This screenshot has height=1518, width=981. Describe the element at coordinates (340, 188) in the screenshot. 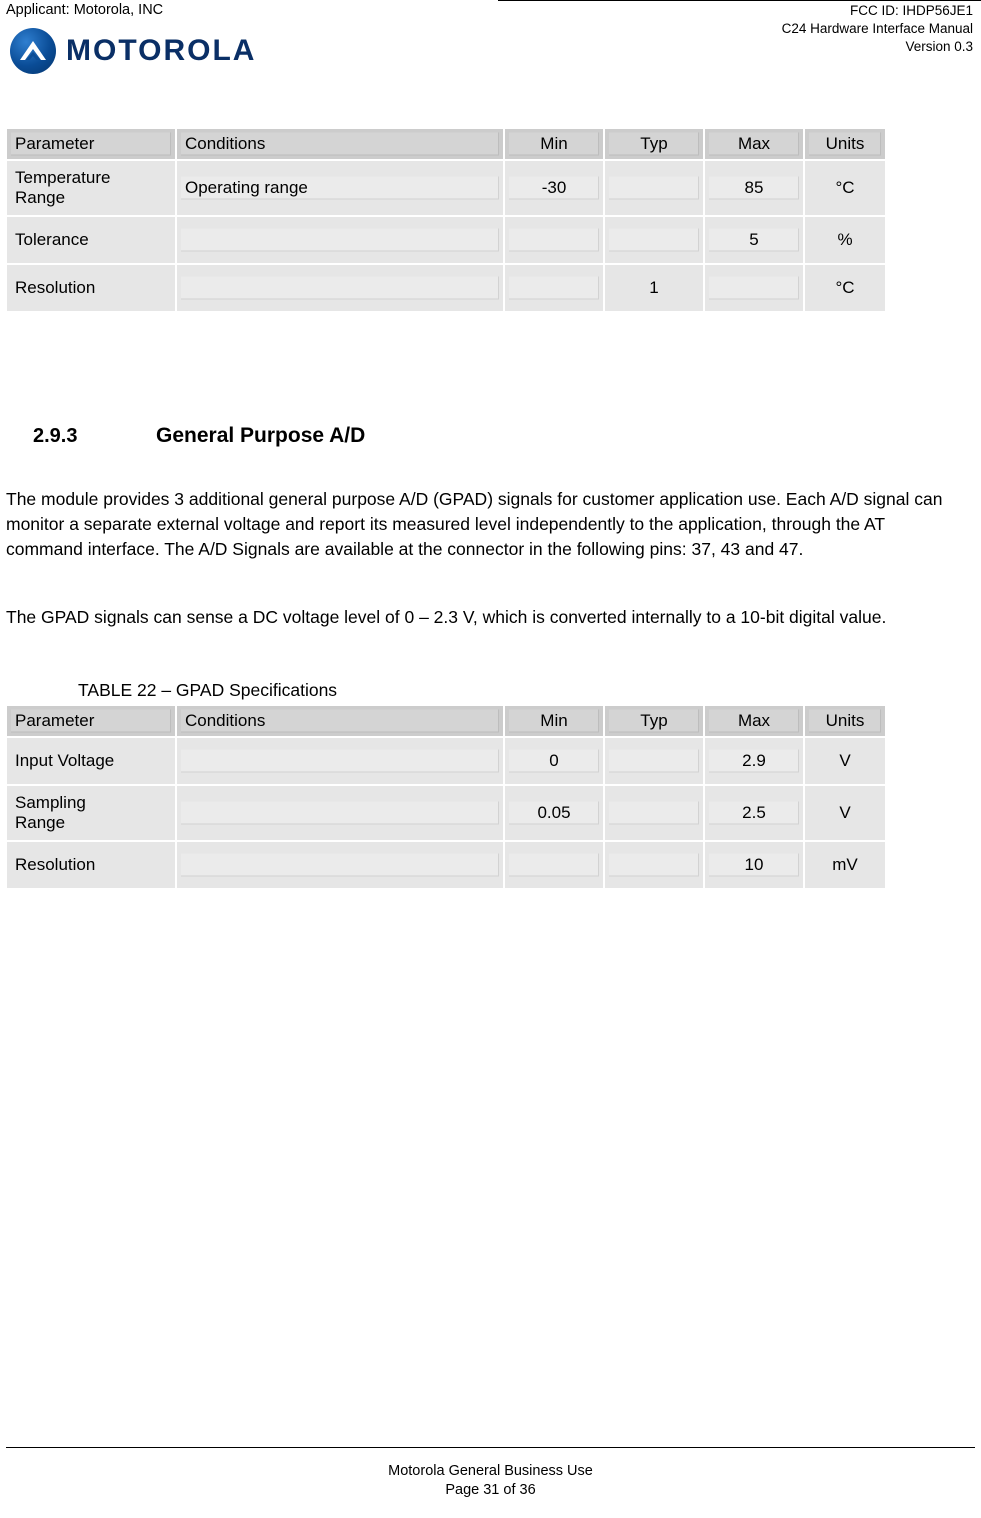

I see `cell-conditions: Operating range` at that location.